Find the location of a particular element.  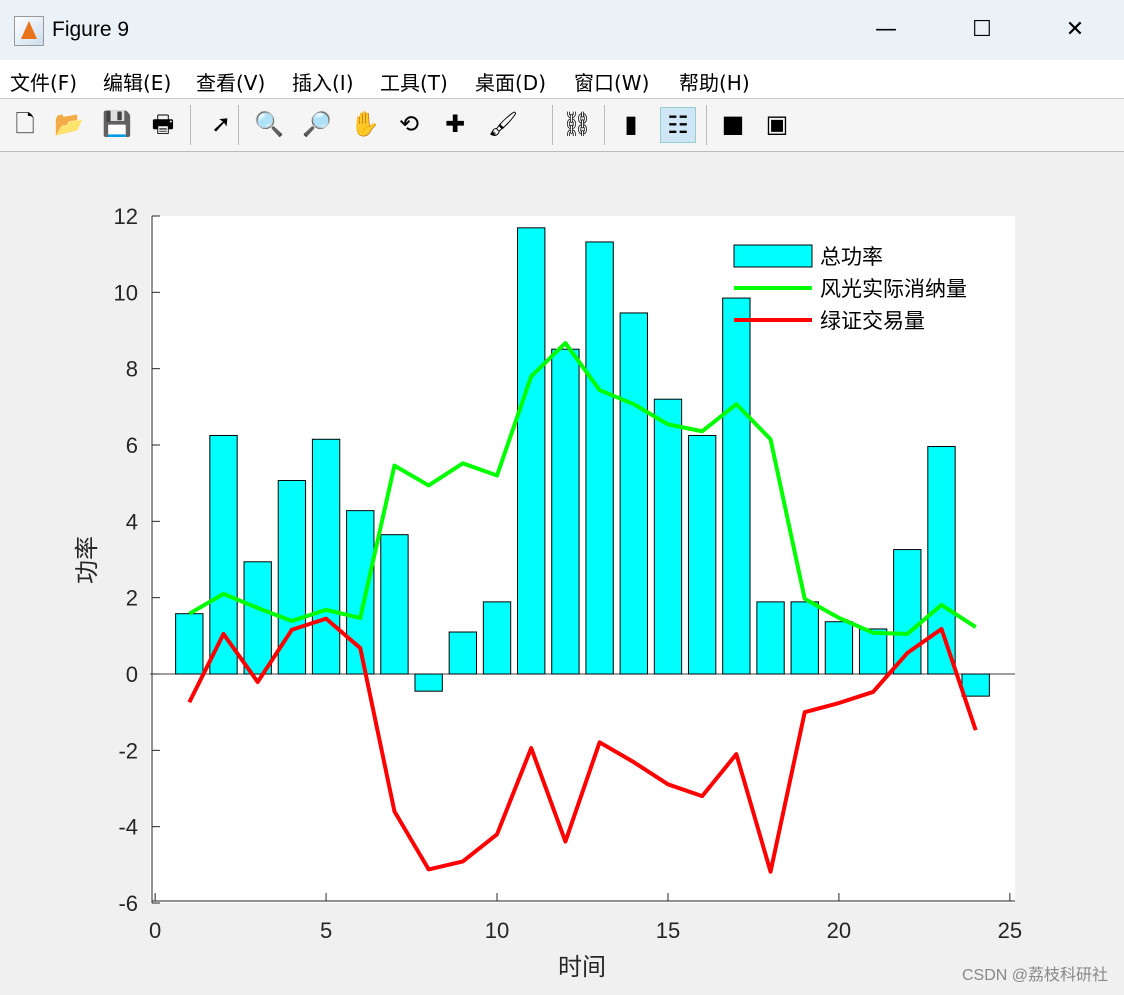

x-axis-label: 时间 is located at coordinates (582, 967).